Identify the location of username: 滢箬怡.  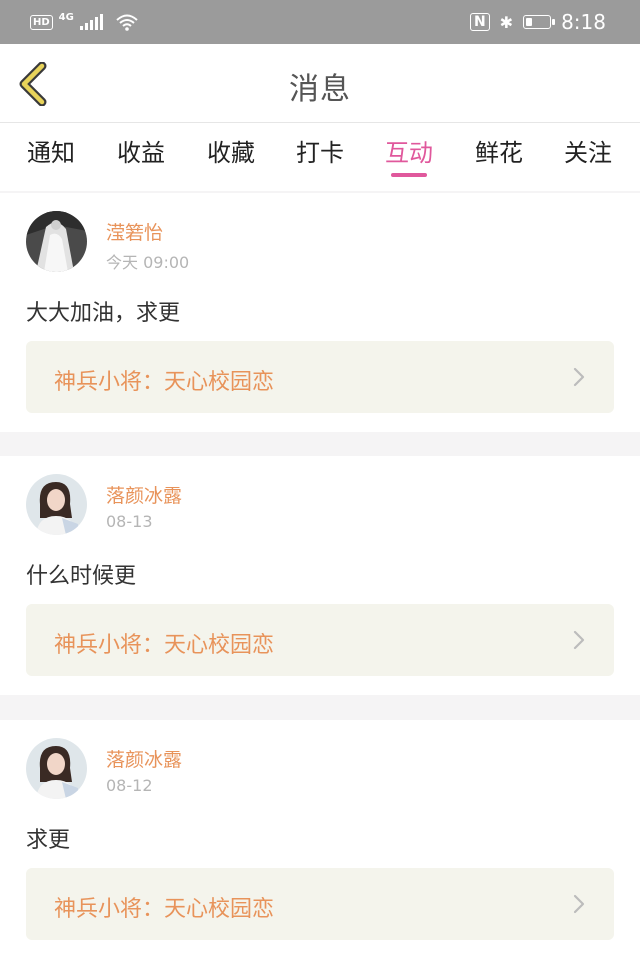
(134, 231).